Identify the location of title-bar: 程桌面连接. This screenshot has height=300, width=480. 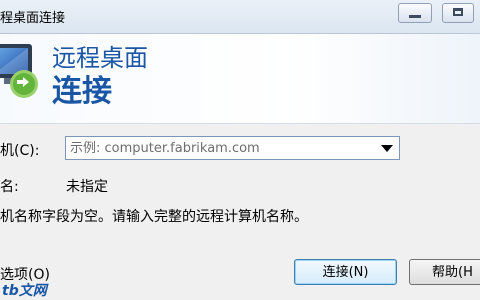
(240, 17).